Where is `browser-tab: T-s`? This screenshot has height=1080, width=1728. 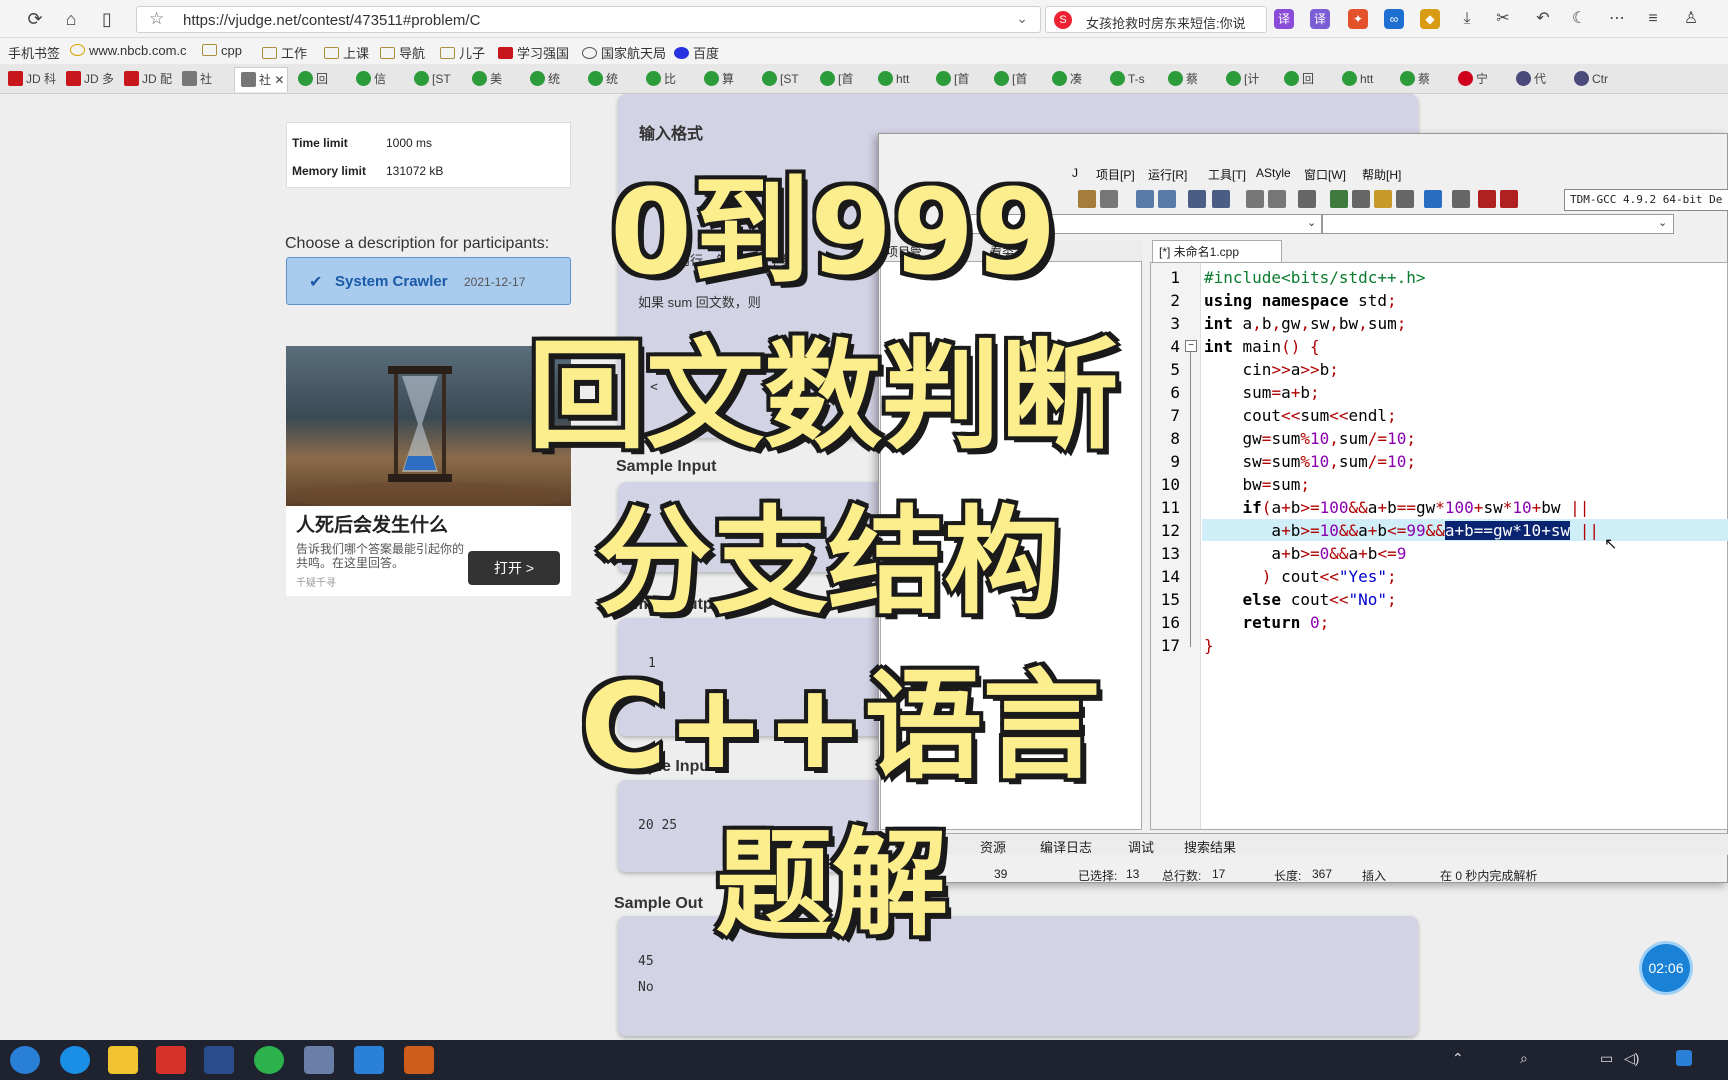 browser-tab: T-s is located at coordinates (1131, 79).